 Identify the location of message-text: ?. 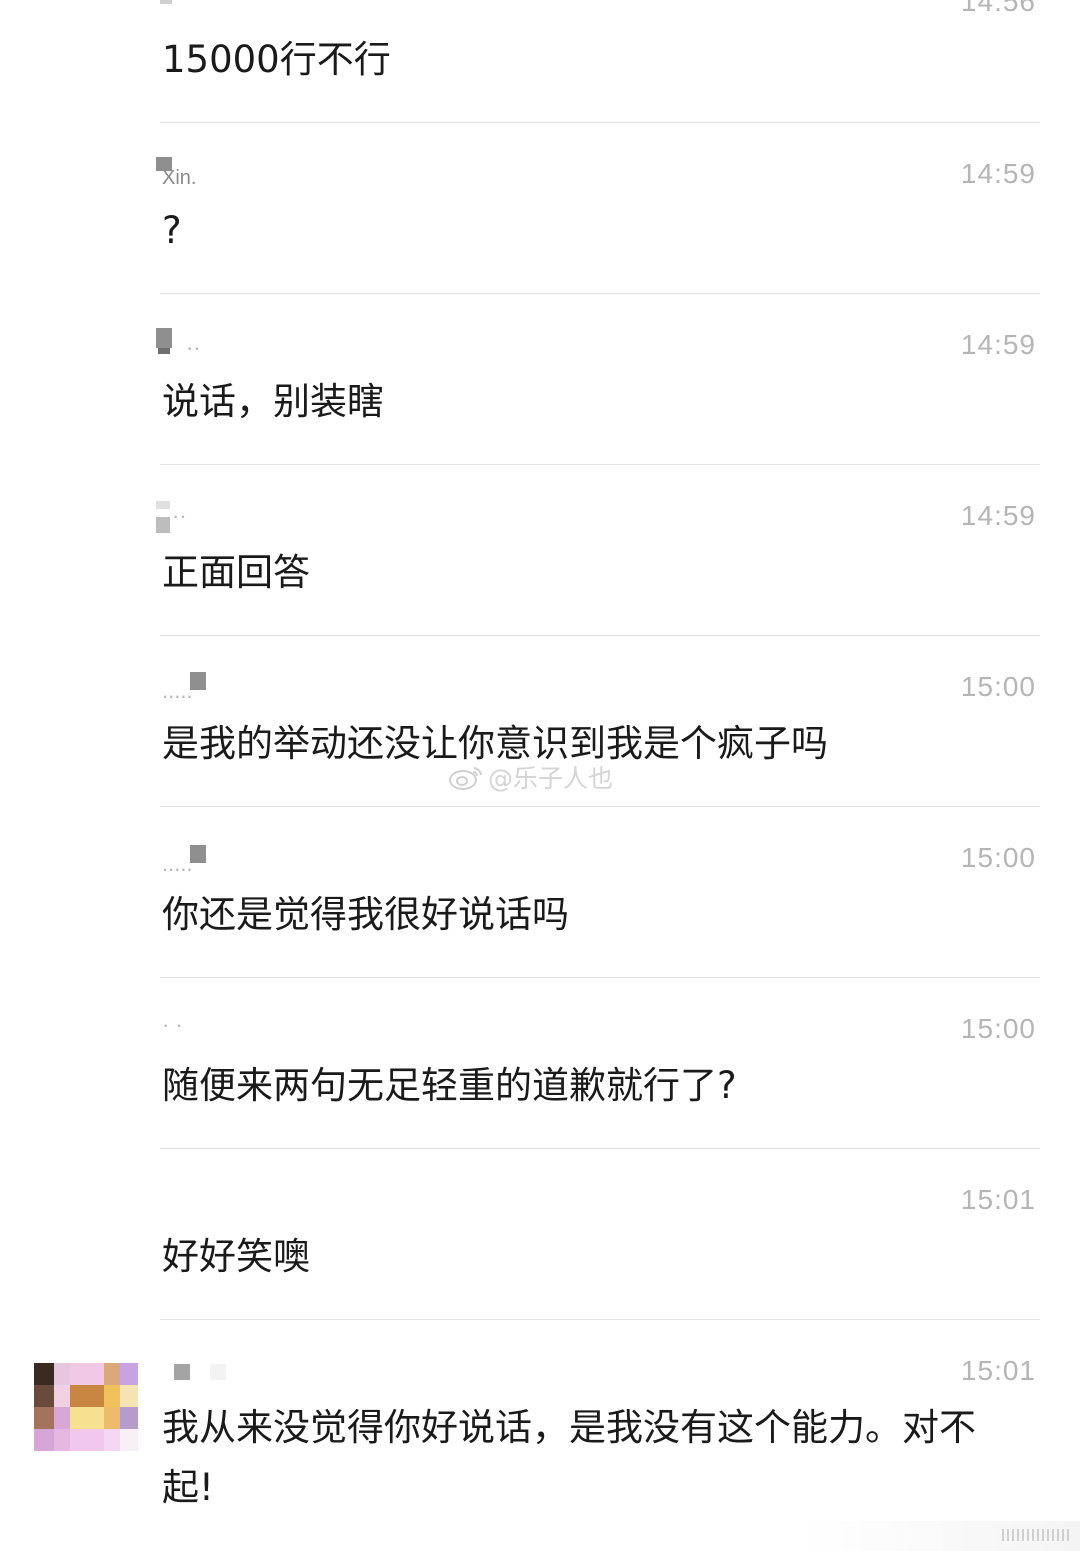
(172, 230).